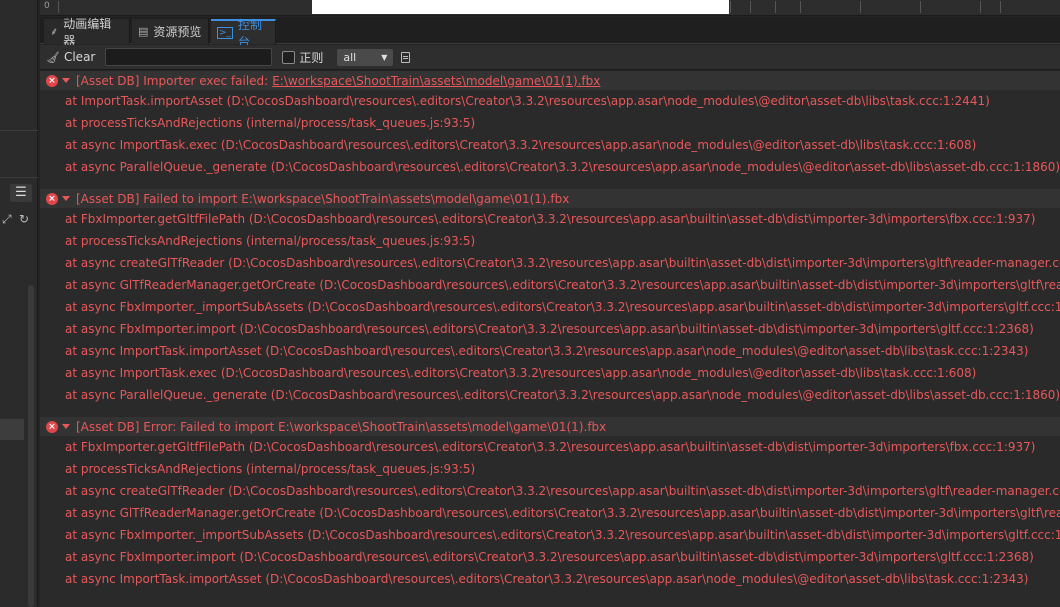  Describe the element at coordinates (243, 33) in the screenshot. I see `tab-console: >_ 控制台` at that location.